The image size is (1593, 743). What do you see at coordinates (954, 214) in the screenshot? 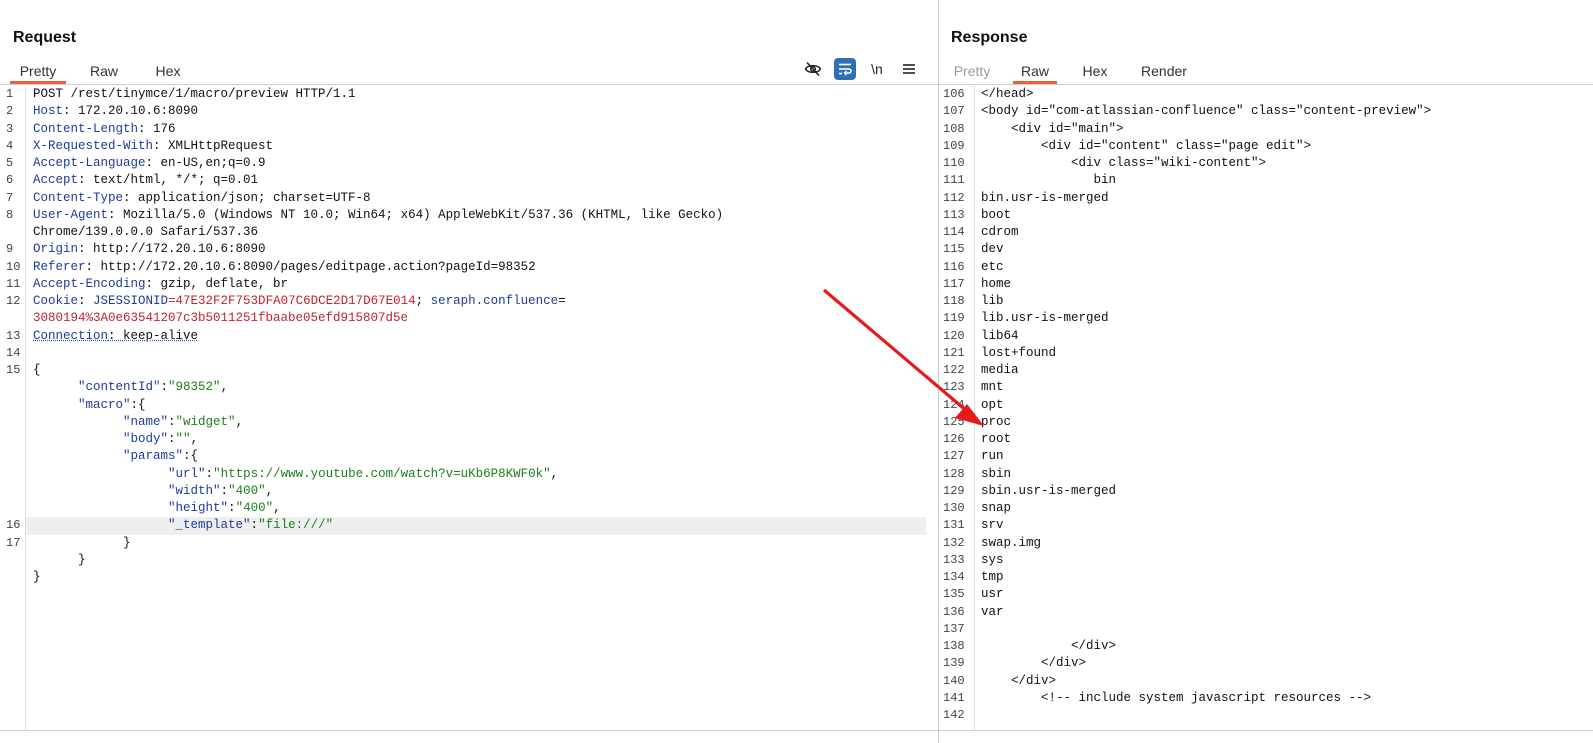
I see `line-number: 113` at bounding box center [954, 214].